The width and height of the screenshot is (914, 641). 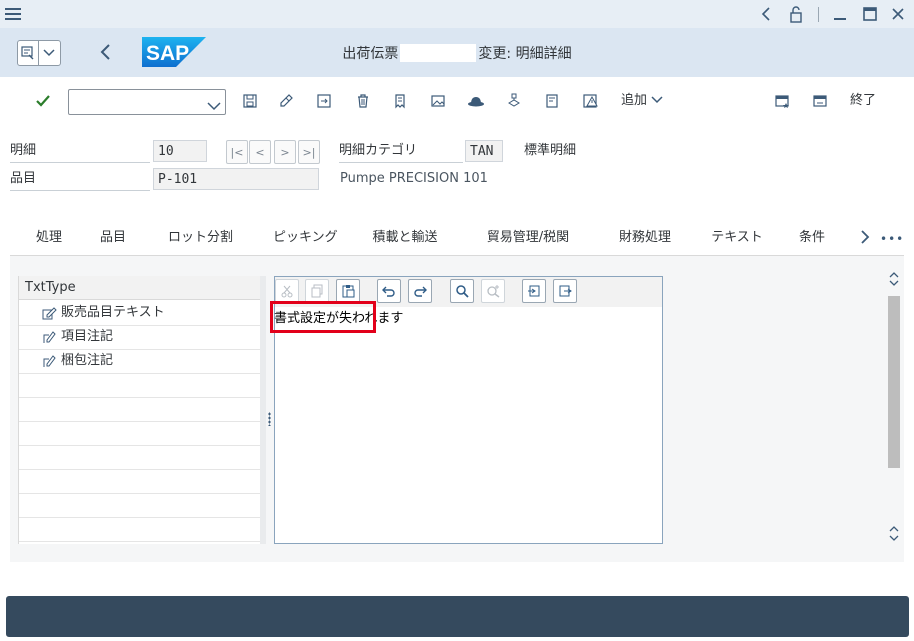 What do you see at coordinates (113, 312) in the screenshot?
I see `tree-item-label: 販売品目テキスト` at bounding box center [113, 312].